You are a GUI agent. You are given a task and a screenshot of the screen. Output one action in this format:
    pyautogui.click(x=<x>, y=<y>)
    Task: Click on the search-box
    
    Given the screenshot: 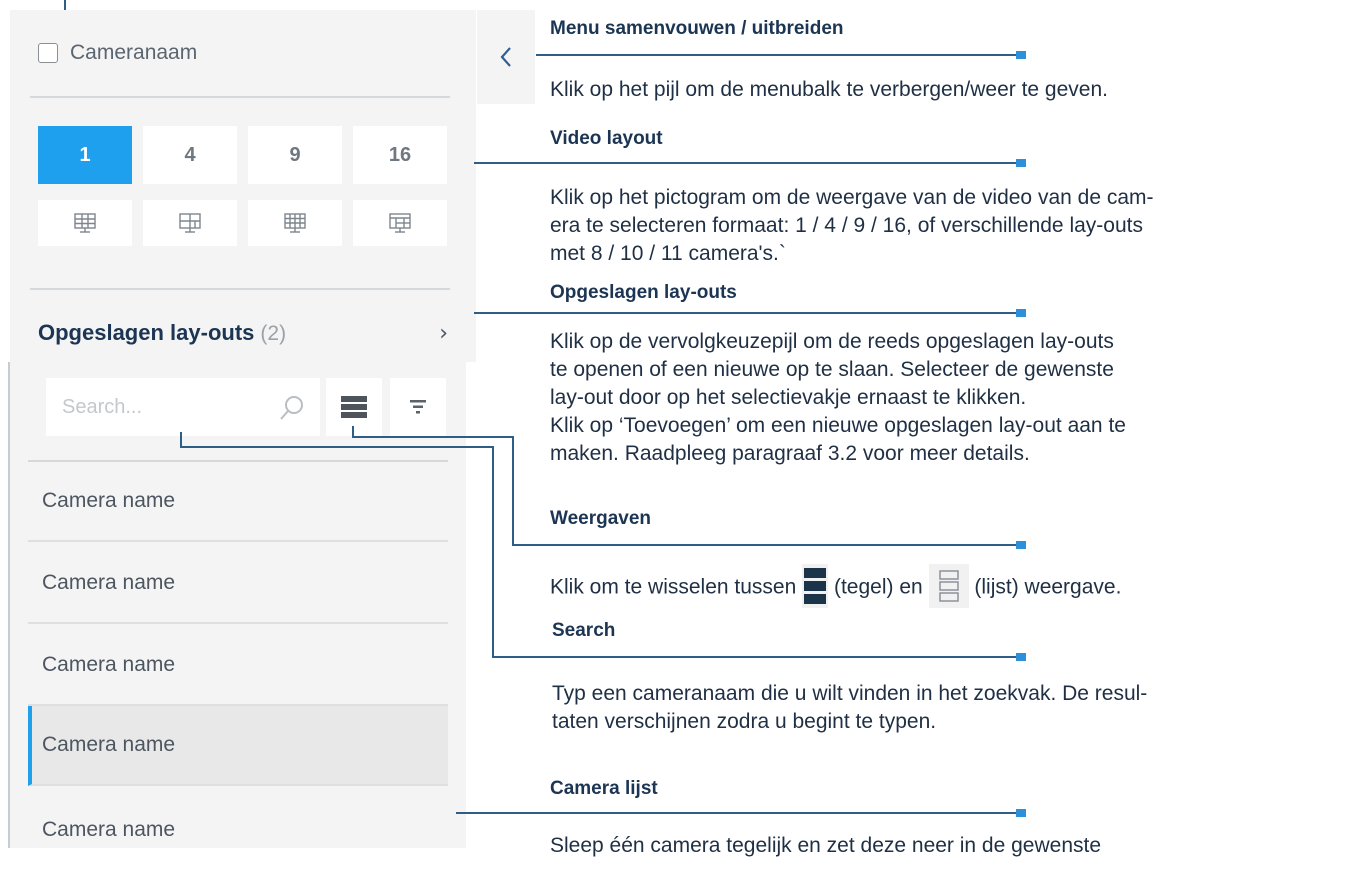 What is the action you would take?
    pyautogui.click(x=183, y=407)
    